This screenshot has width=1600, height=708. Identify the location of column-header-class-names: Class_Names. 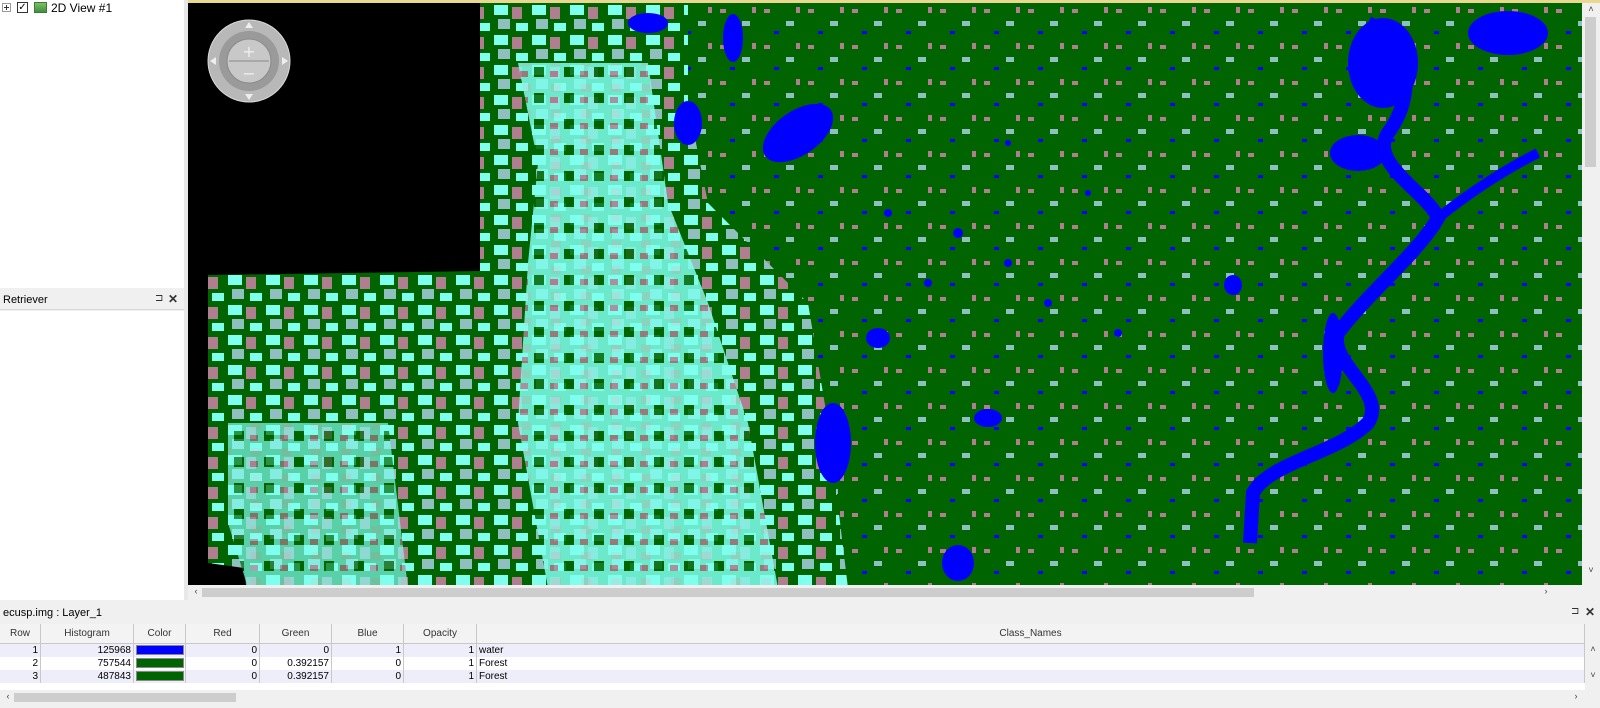
(1031, 634).